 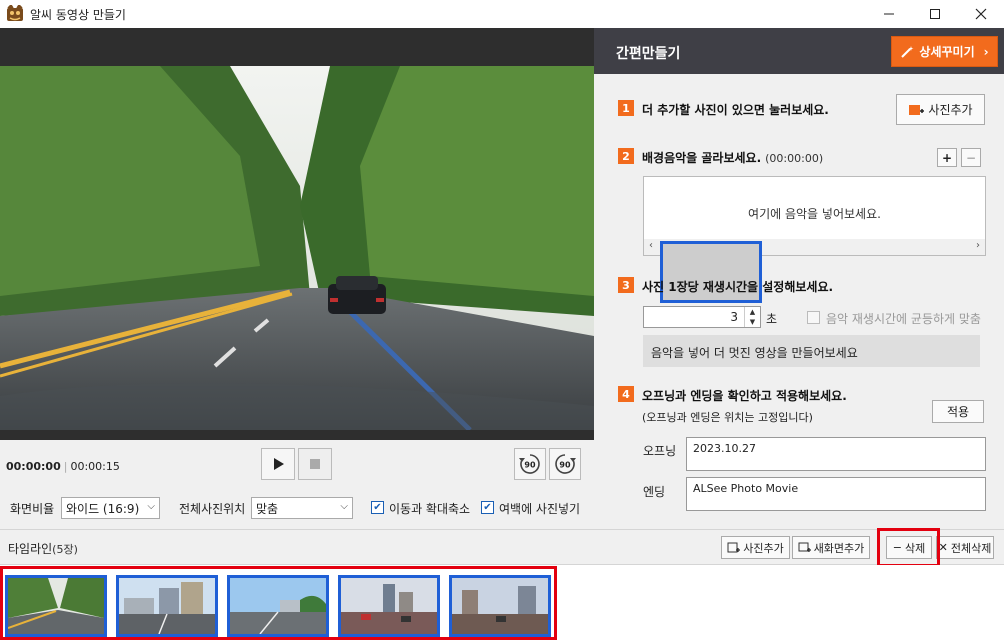 What do you see at coordinates (772, 319) in the screenshot?
I see `duration-unit: 초` at bounding box center [772, 319].